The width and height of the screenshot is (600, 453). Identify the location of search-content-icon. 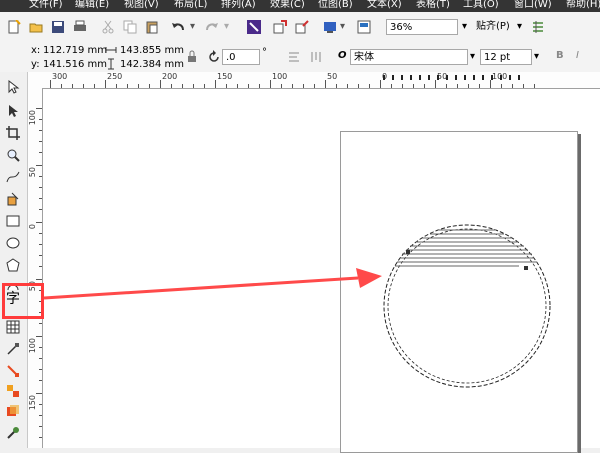
(254, 27).